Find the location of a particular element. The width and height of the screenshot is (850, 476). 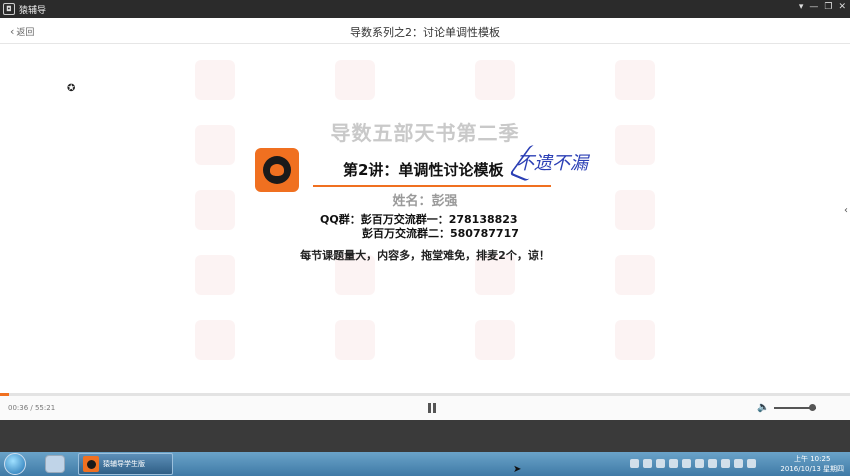

lesson-underline is located at coordinates (432, 186).